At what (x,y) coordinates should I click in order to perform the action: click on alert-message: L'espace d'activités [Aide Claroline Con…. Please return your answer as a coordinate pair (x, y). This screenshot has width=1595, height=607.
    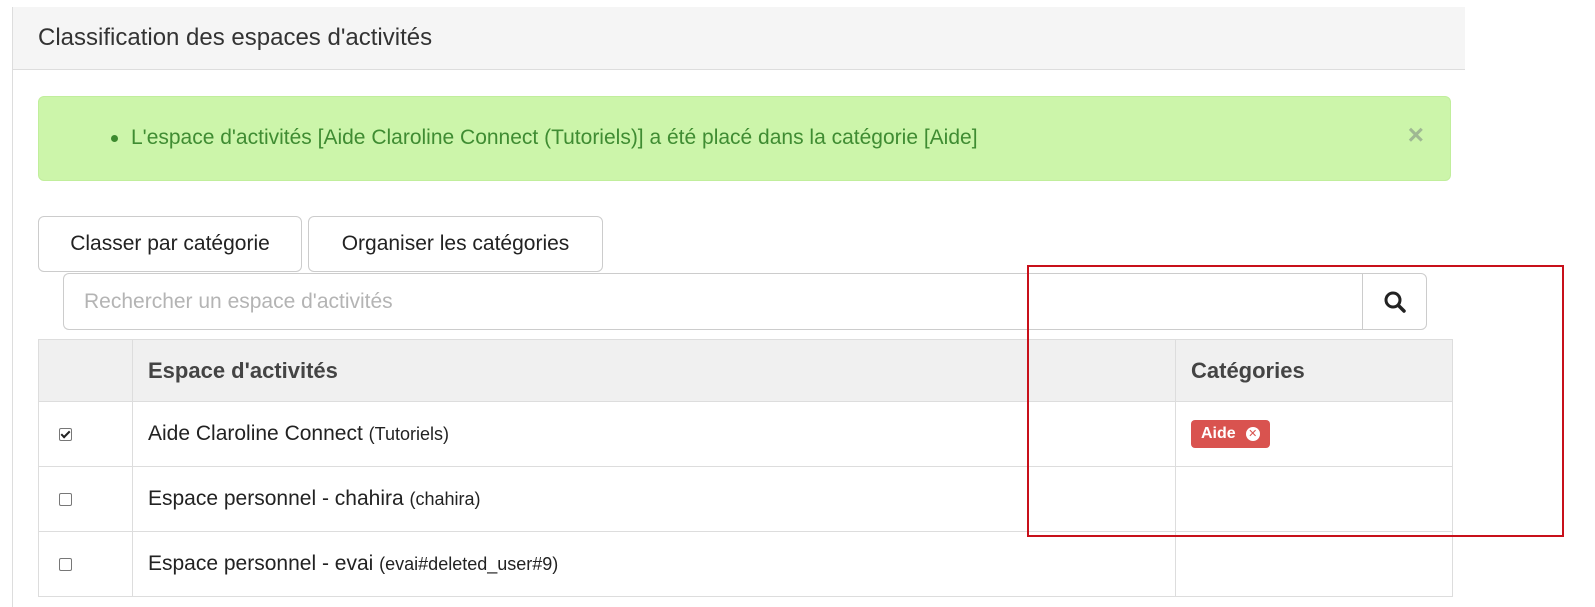
    Looking at the image, I should click on (554, 137).